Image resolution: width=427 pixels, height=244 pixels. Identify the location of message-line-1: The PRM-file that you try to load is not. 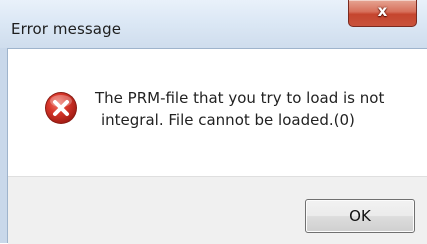
(240, 98).